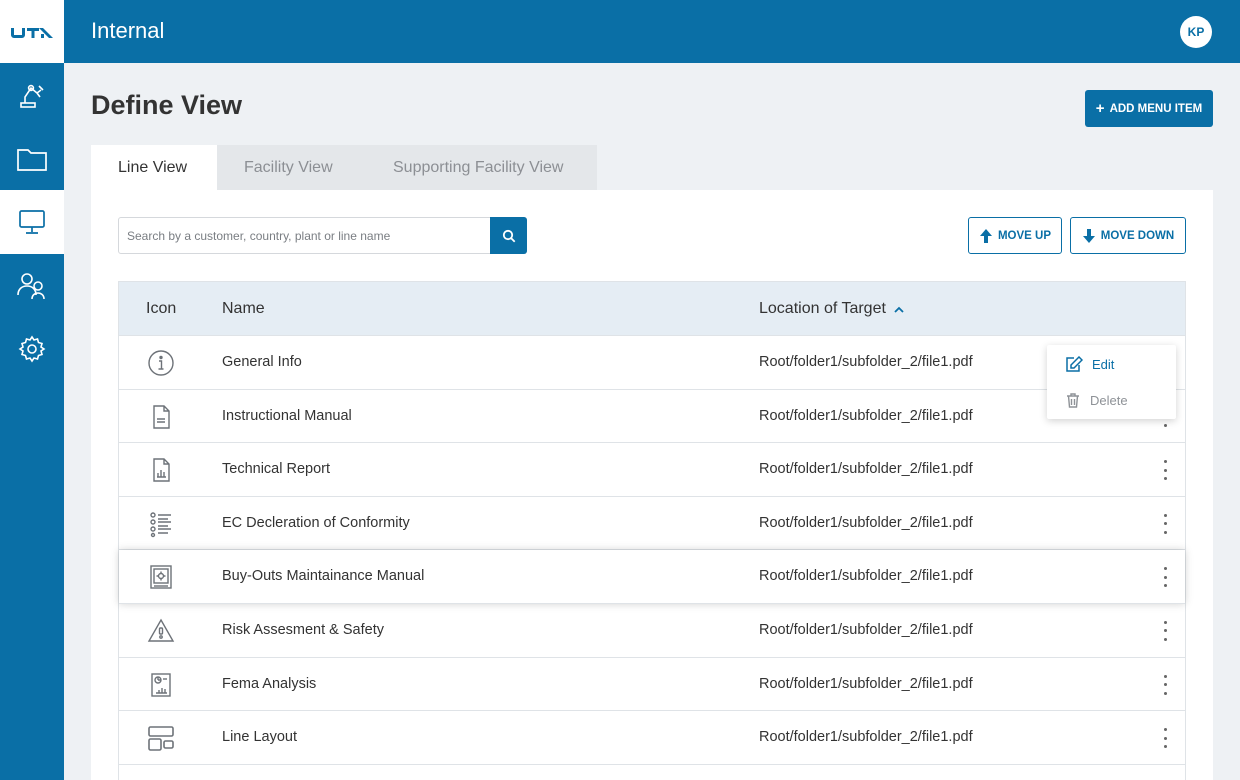 This screenshot has width=1240, height=780. I want to click on monitor-icon, so click(32, 222).